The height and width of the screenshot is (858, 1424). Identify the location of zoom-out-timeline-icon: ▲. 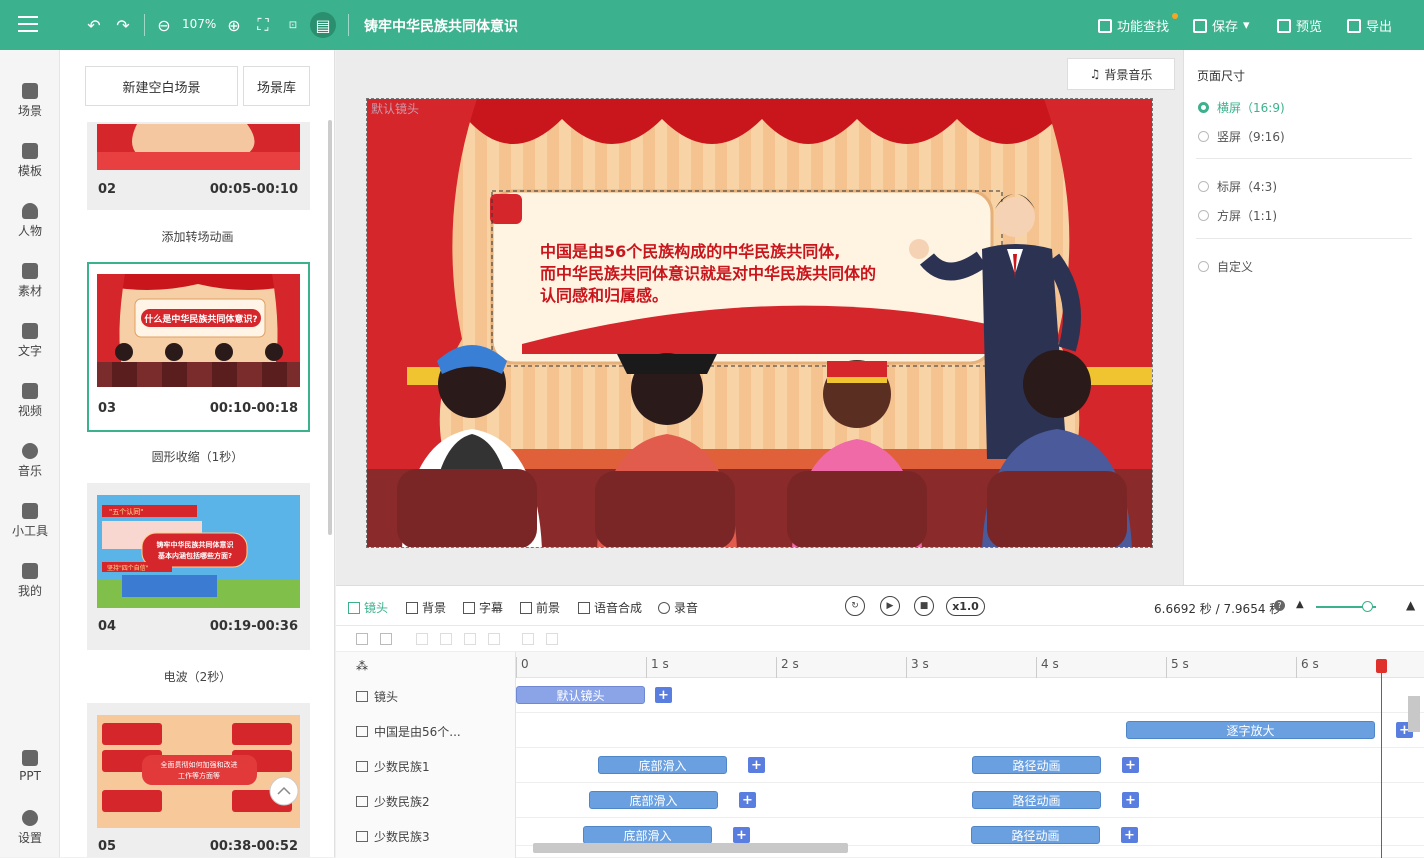
(1300, 604).